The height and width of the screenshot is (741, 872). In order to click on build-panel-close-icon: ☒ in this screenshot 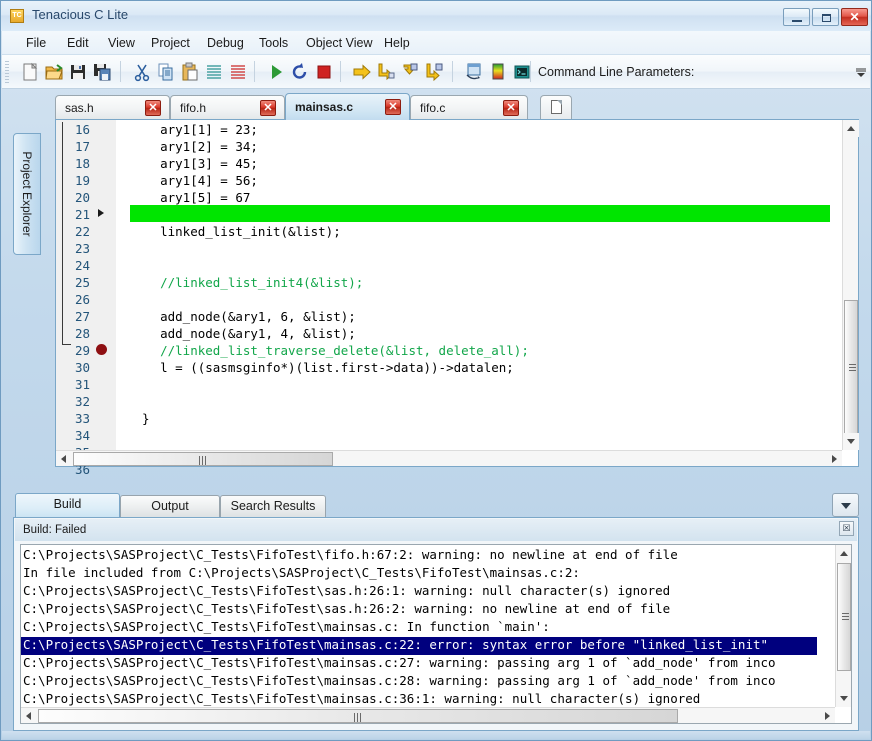, I will do `click(846, 528)`.